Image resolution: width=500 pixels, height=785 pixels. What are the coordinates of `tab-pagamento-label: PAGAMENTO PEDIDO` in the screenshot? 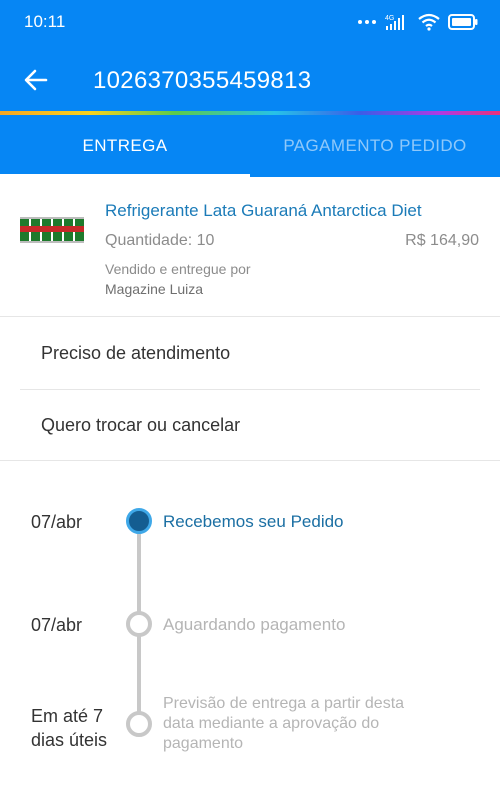 It's located at (375, 145).